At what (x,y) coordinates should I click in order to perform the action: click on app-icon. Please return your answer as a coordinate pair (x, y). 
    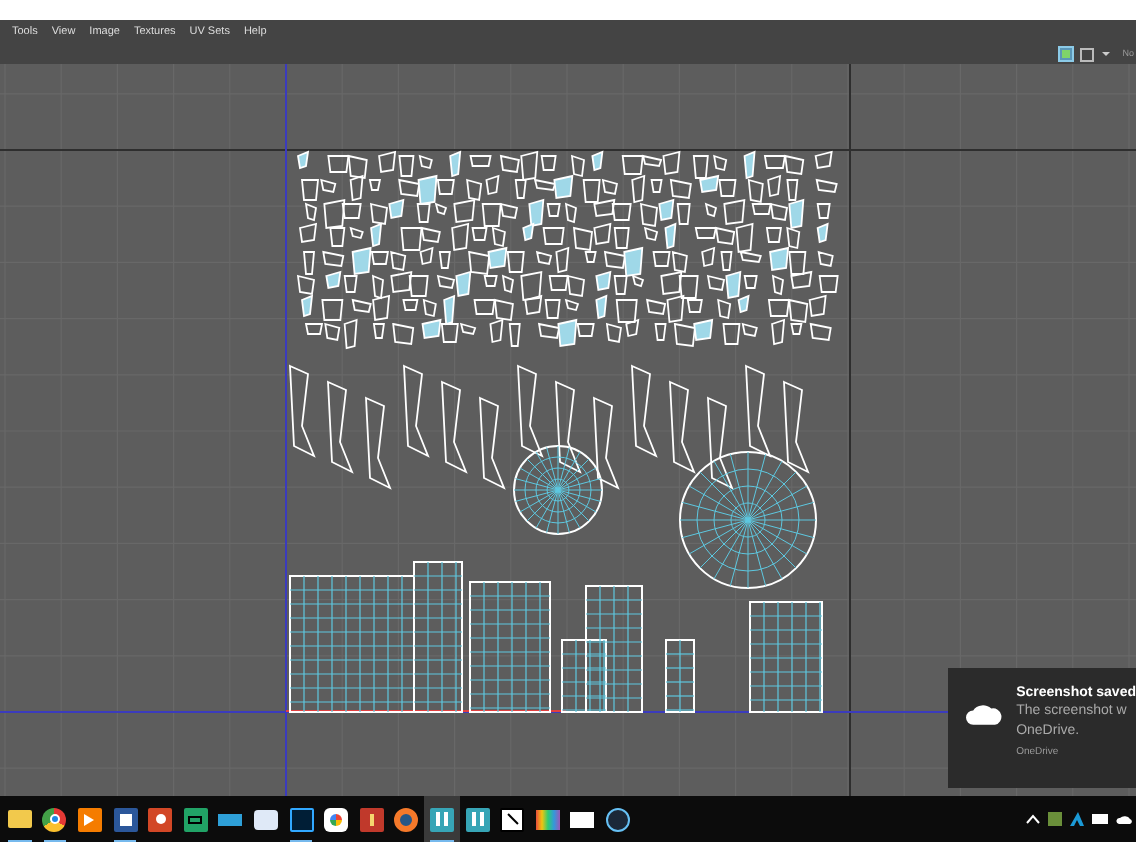
    Looking at the image, I should click on (230, 819).